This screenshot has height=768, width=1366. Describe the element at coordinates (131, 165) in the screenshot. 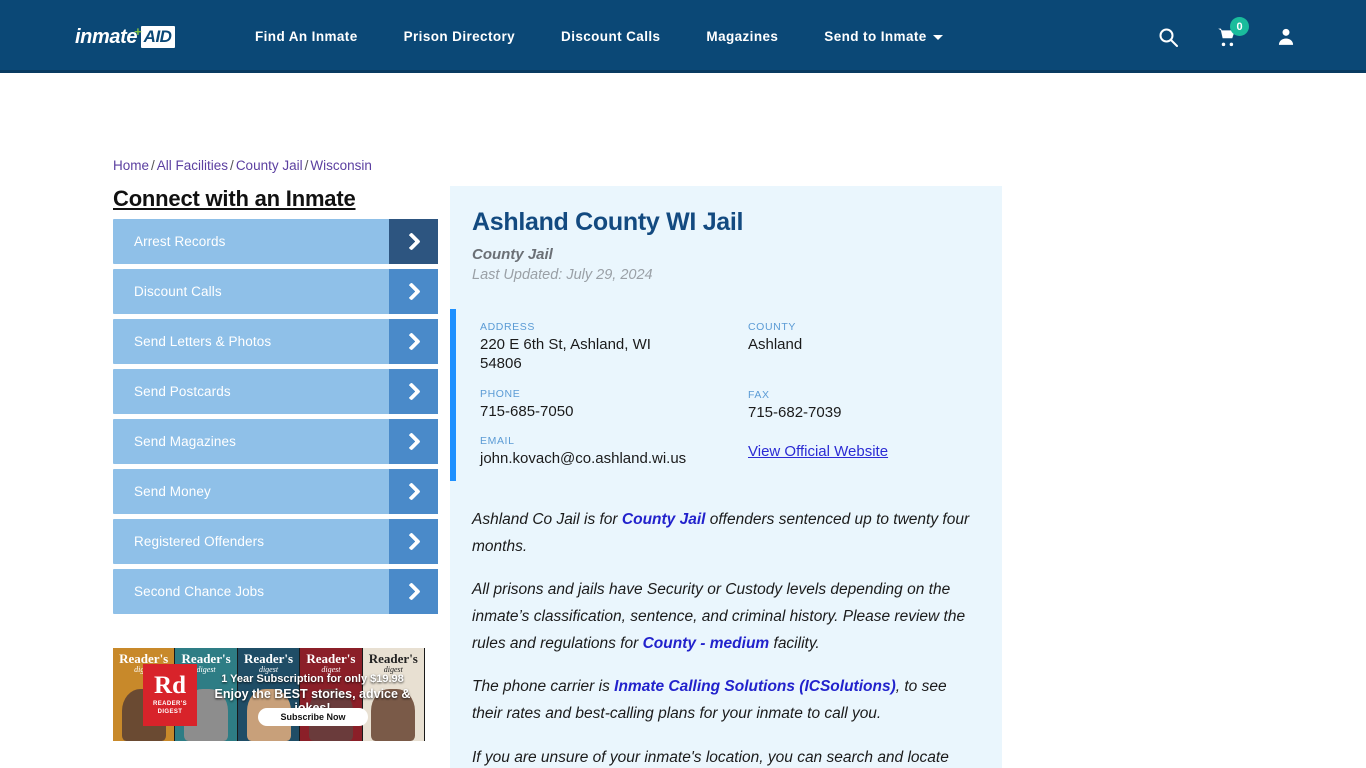

I see `breadcrumb-item-home: Home` at that location.